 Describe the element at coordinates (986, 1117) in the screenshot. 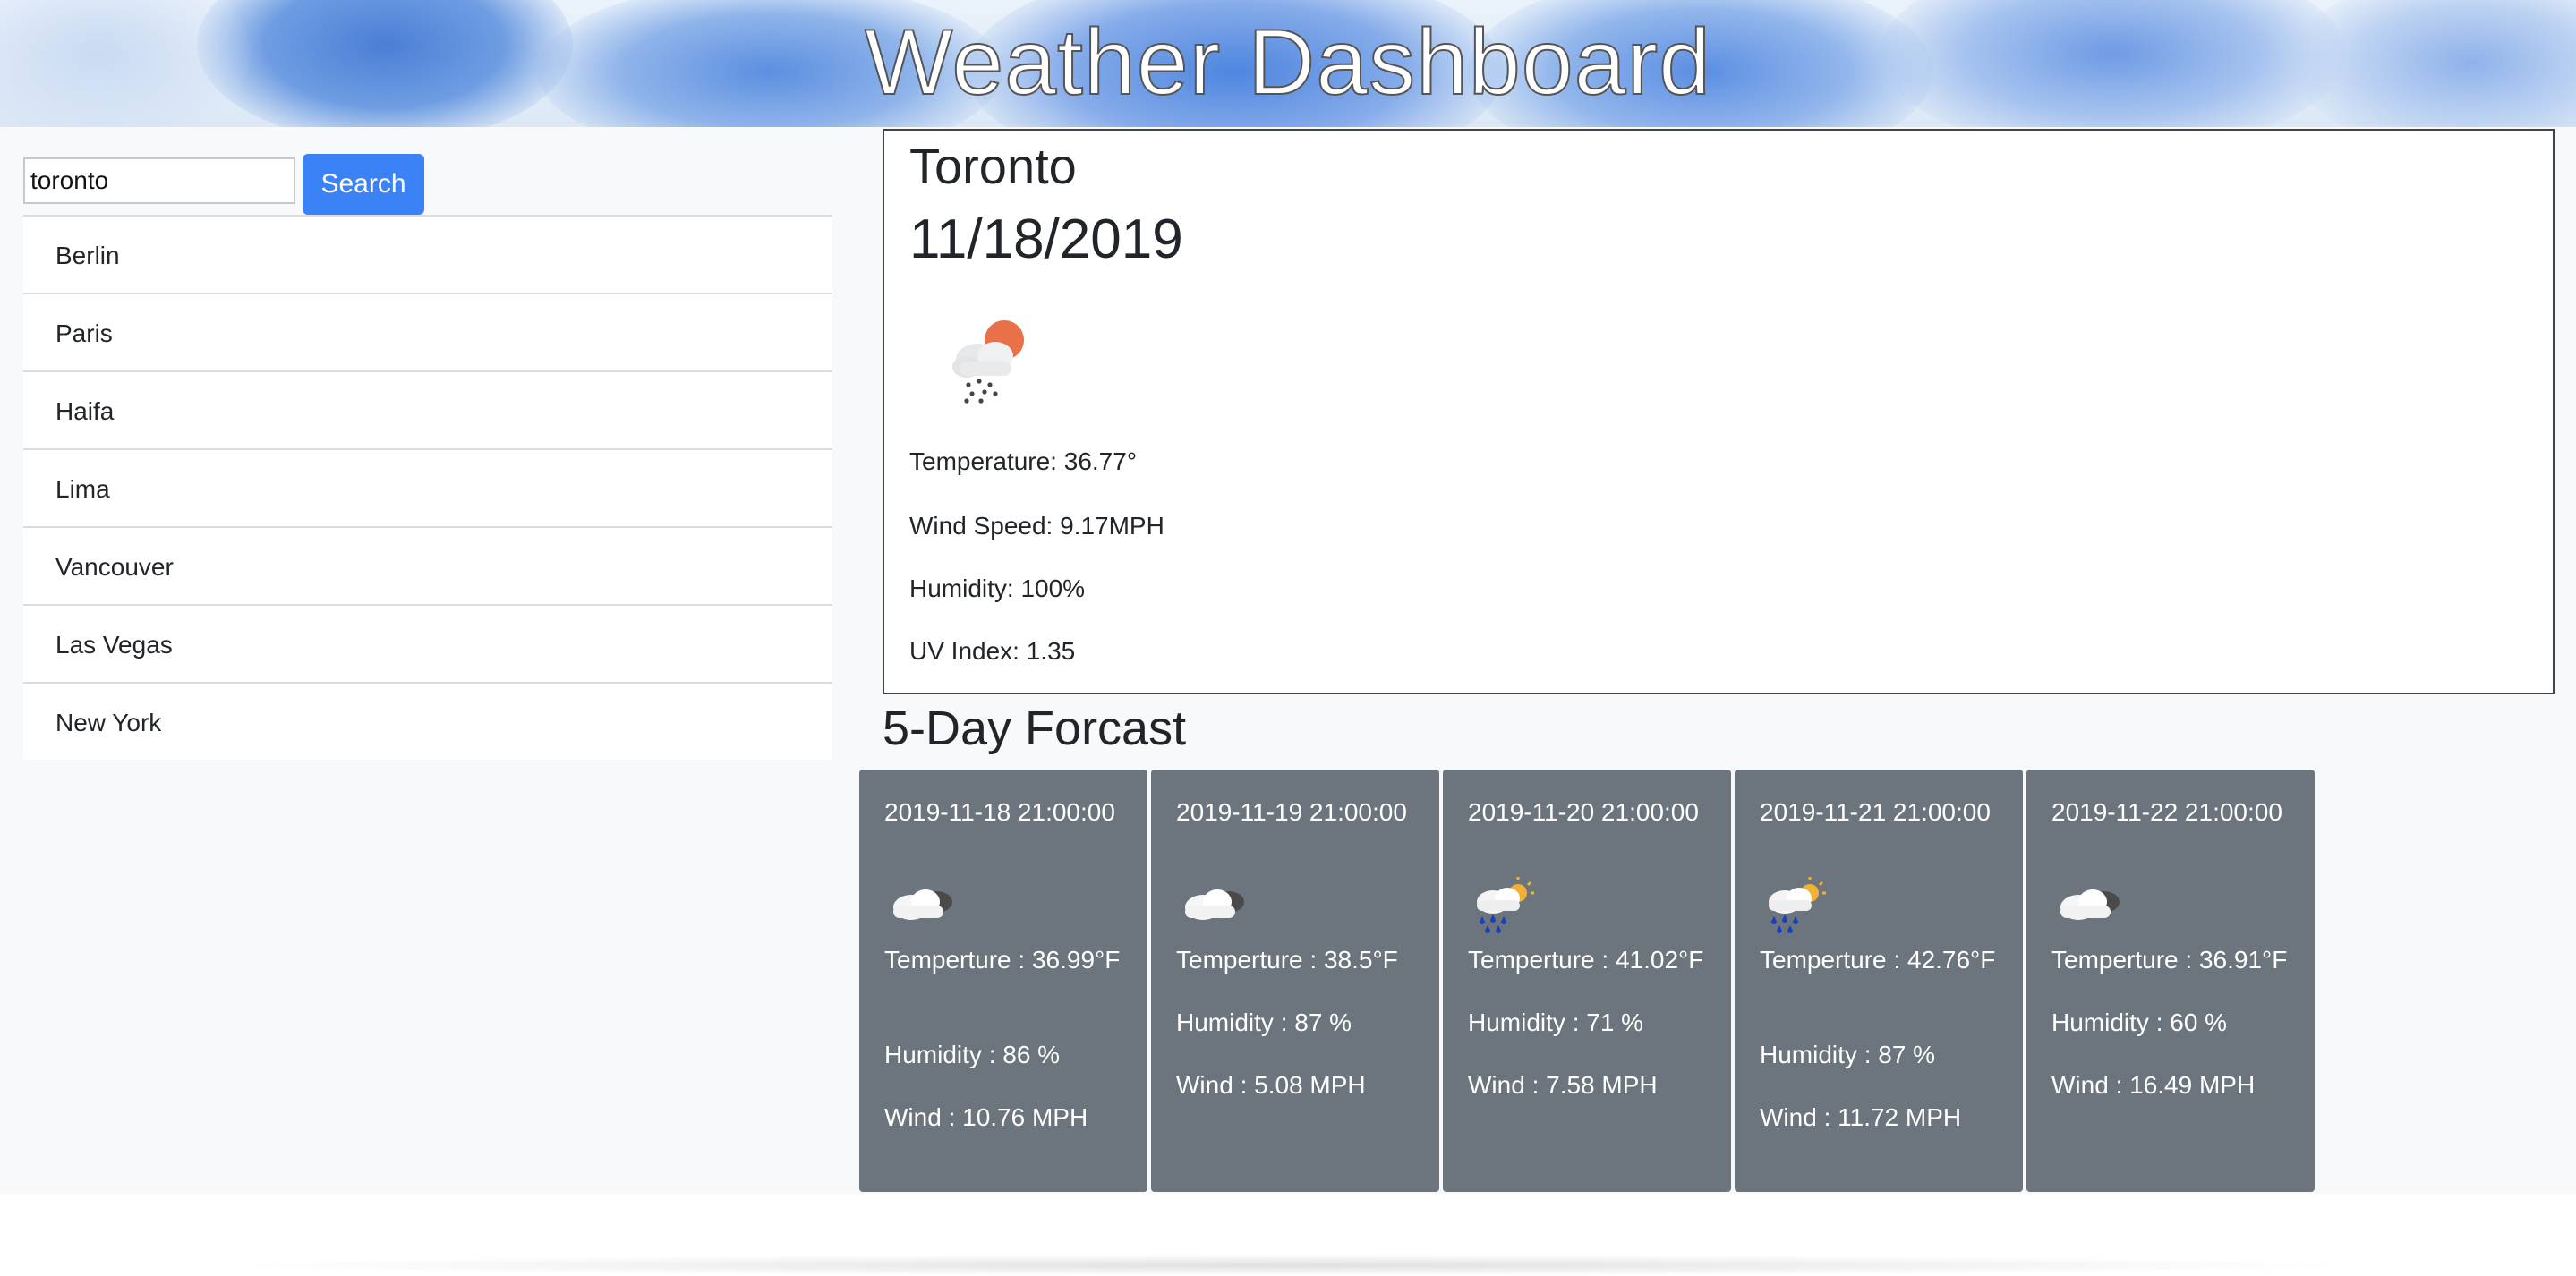

I see `forecast-wind: Wind : 10.76 MPH` at that location.